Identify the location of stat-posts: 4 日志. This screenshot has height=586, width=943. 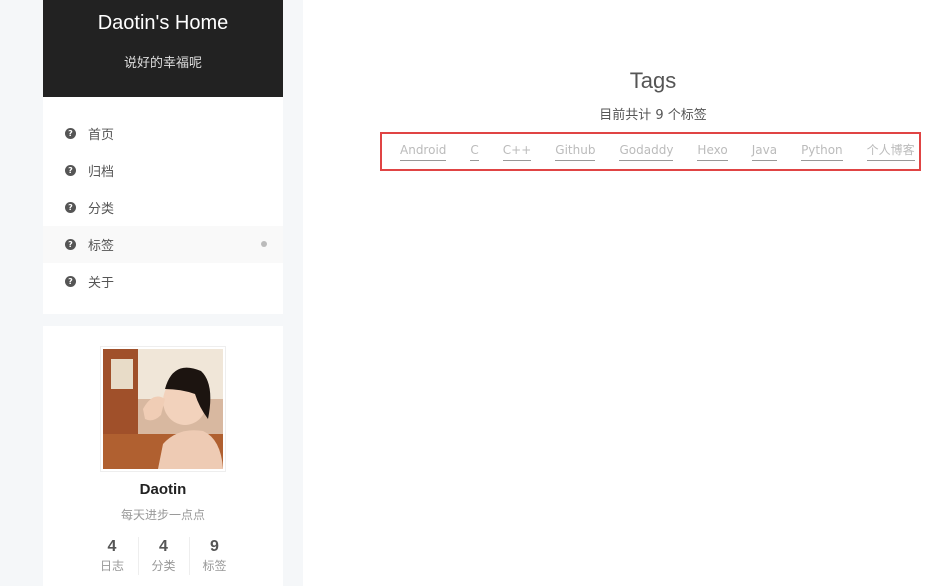
(112, 556).